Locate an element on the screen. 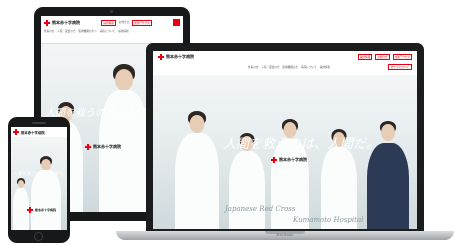 The width and height of the screenshot is (454, 246). phone-hero: 人間を救うのは、人間だ。 熊本赤十字病院 is located at coordinates (39, 183).